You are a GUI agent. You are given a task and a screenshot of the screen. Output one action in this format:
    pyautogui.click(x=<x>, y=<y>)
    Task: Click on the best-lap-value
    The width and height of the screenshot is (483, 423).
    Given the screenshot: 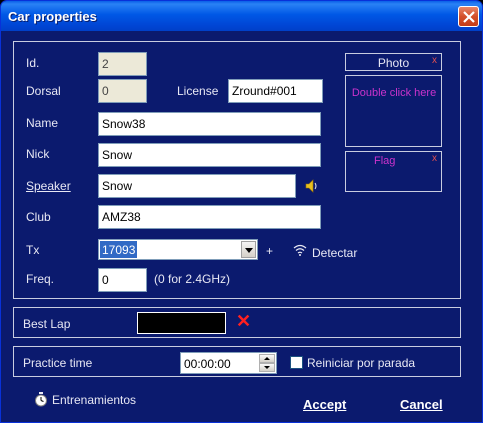 What is the action you would take?
    pyautogui.click(x=181, y=323)
    